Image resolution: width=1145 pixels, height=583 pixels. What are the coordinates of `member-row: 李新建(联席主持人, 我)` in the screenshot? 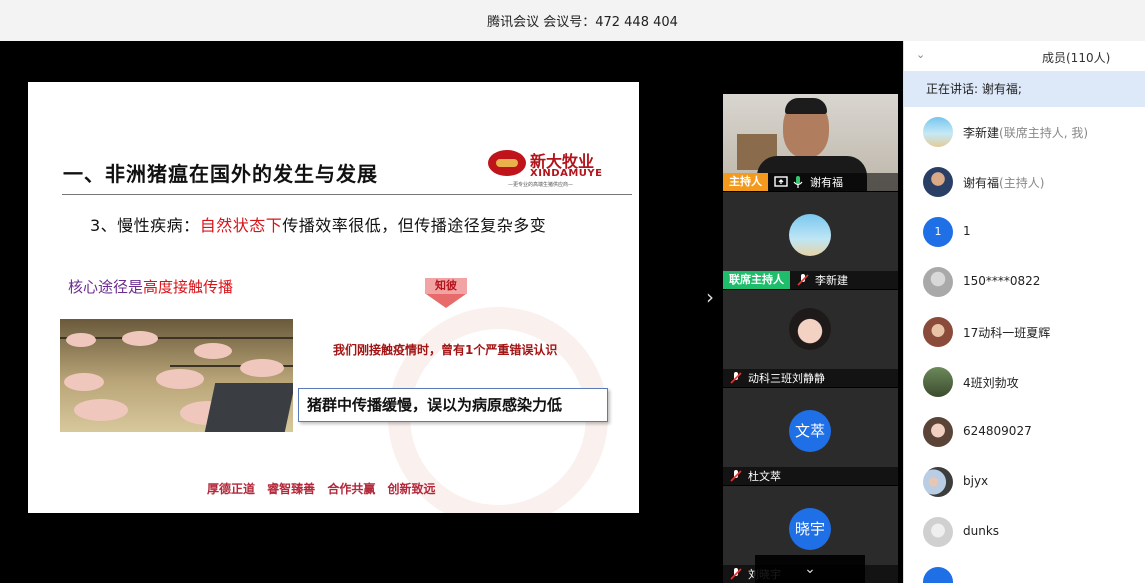 It's located at (1024, 132).